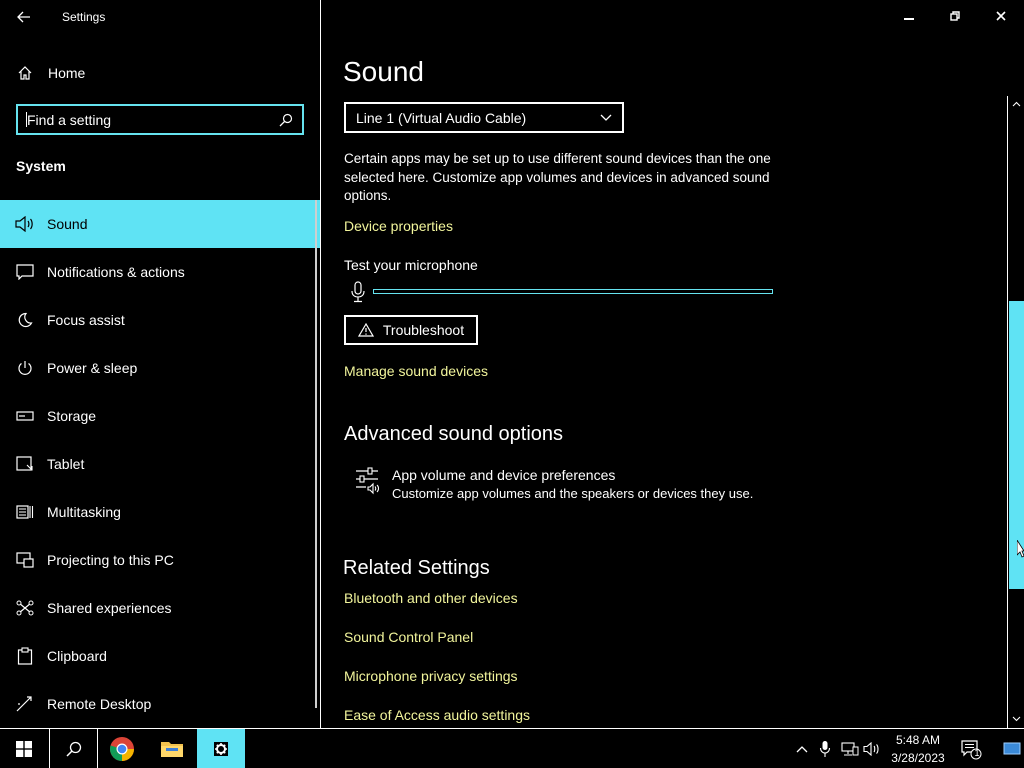 This screenshot has width=1024, height=768. Describe the element at coordinates (1015, 412) in the screenshot. I see `main-scrollbar` at that location.